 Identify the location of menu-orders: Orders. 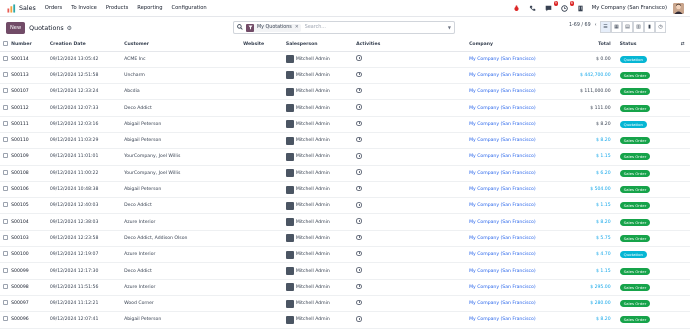
(53, 8).